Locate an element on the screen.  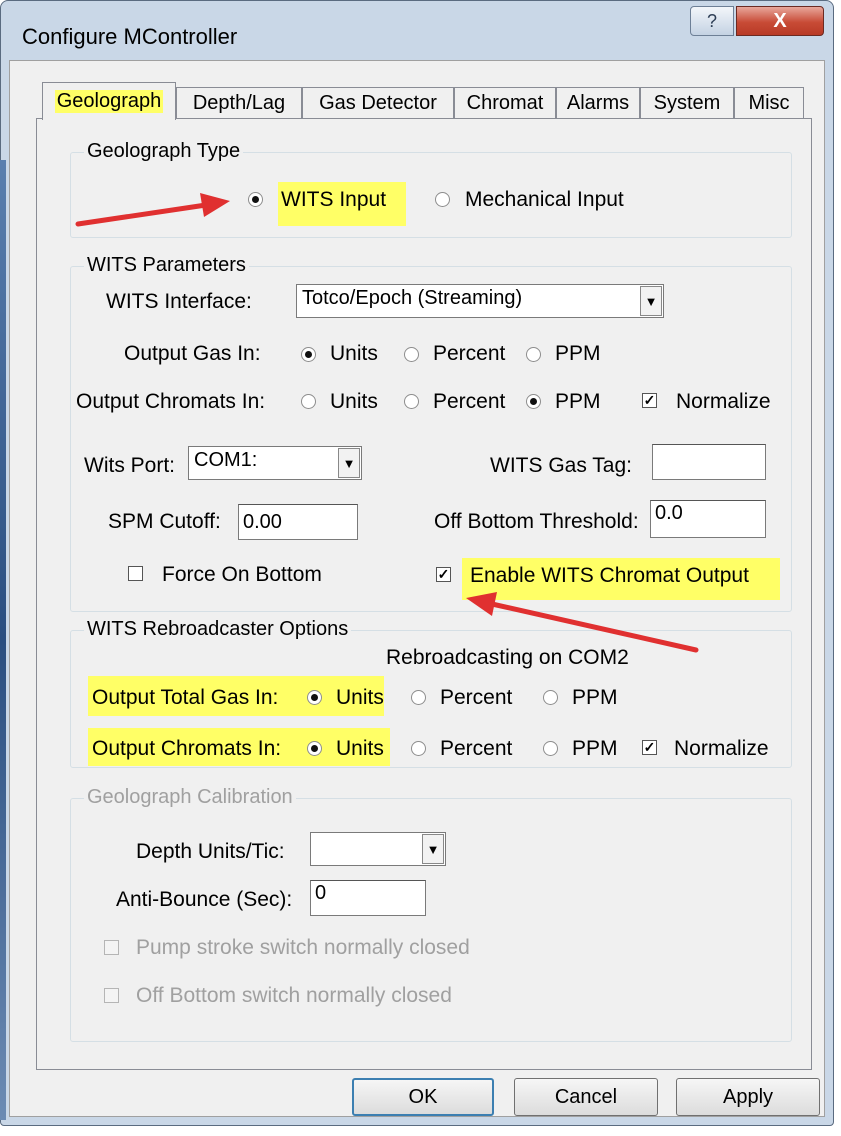
annotation-arrow-wits-input is located at coordinates (152, 210).